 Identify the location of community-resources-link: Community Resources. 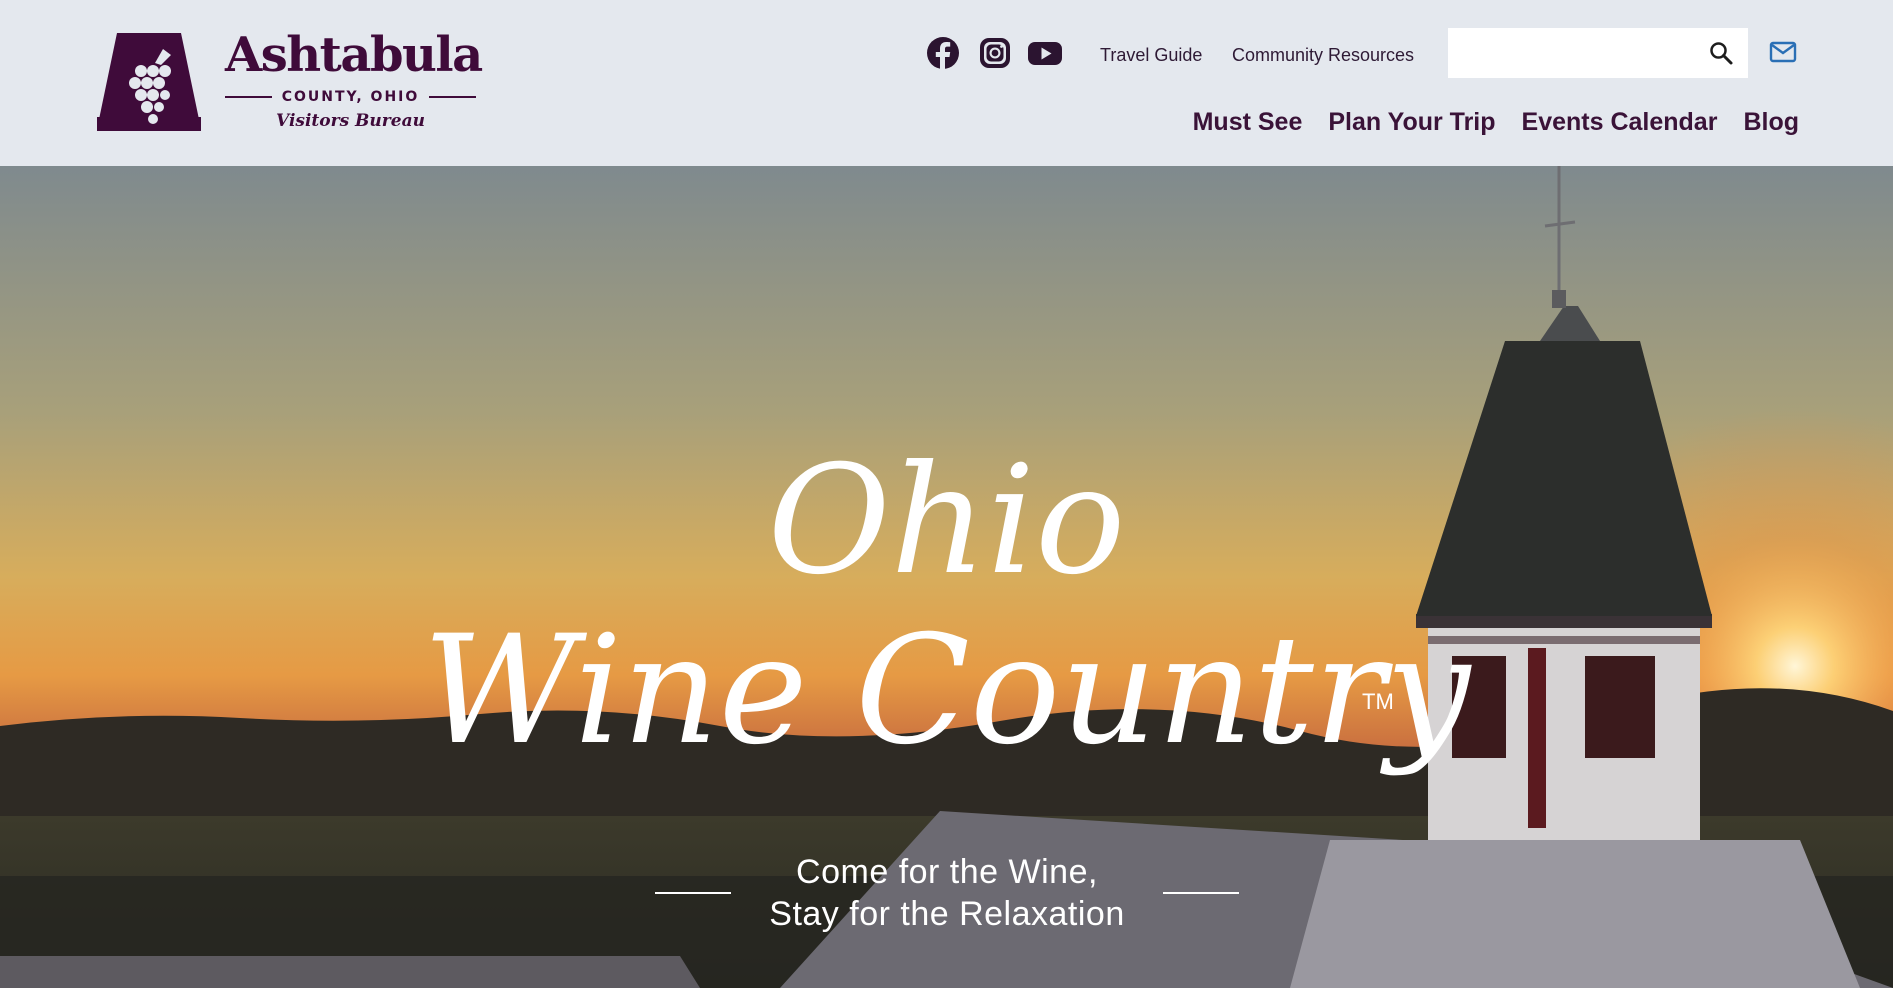
(1323, 55).